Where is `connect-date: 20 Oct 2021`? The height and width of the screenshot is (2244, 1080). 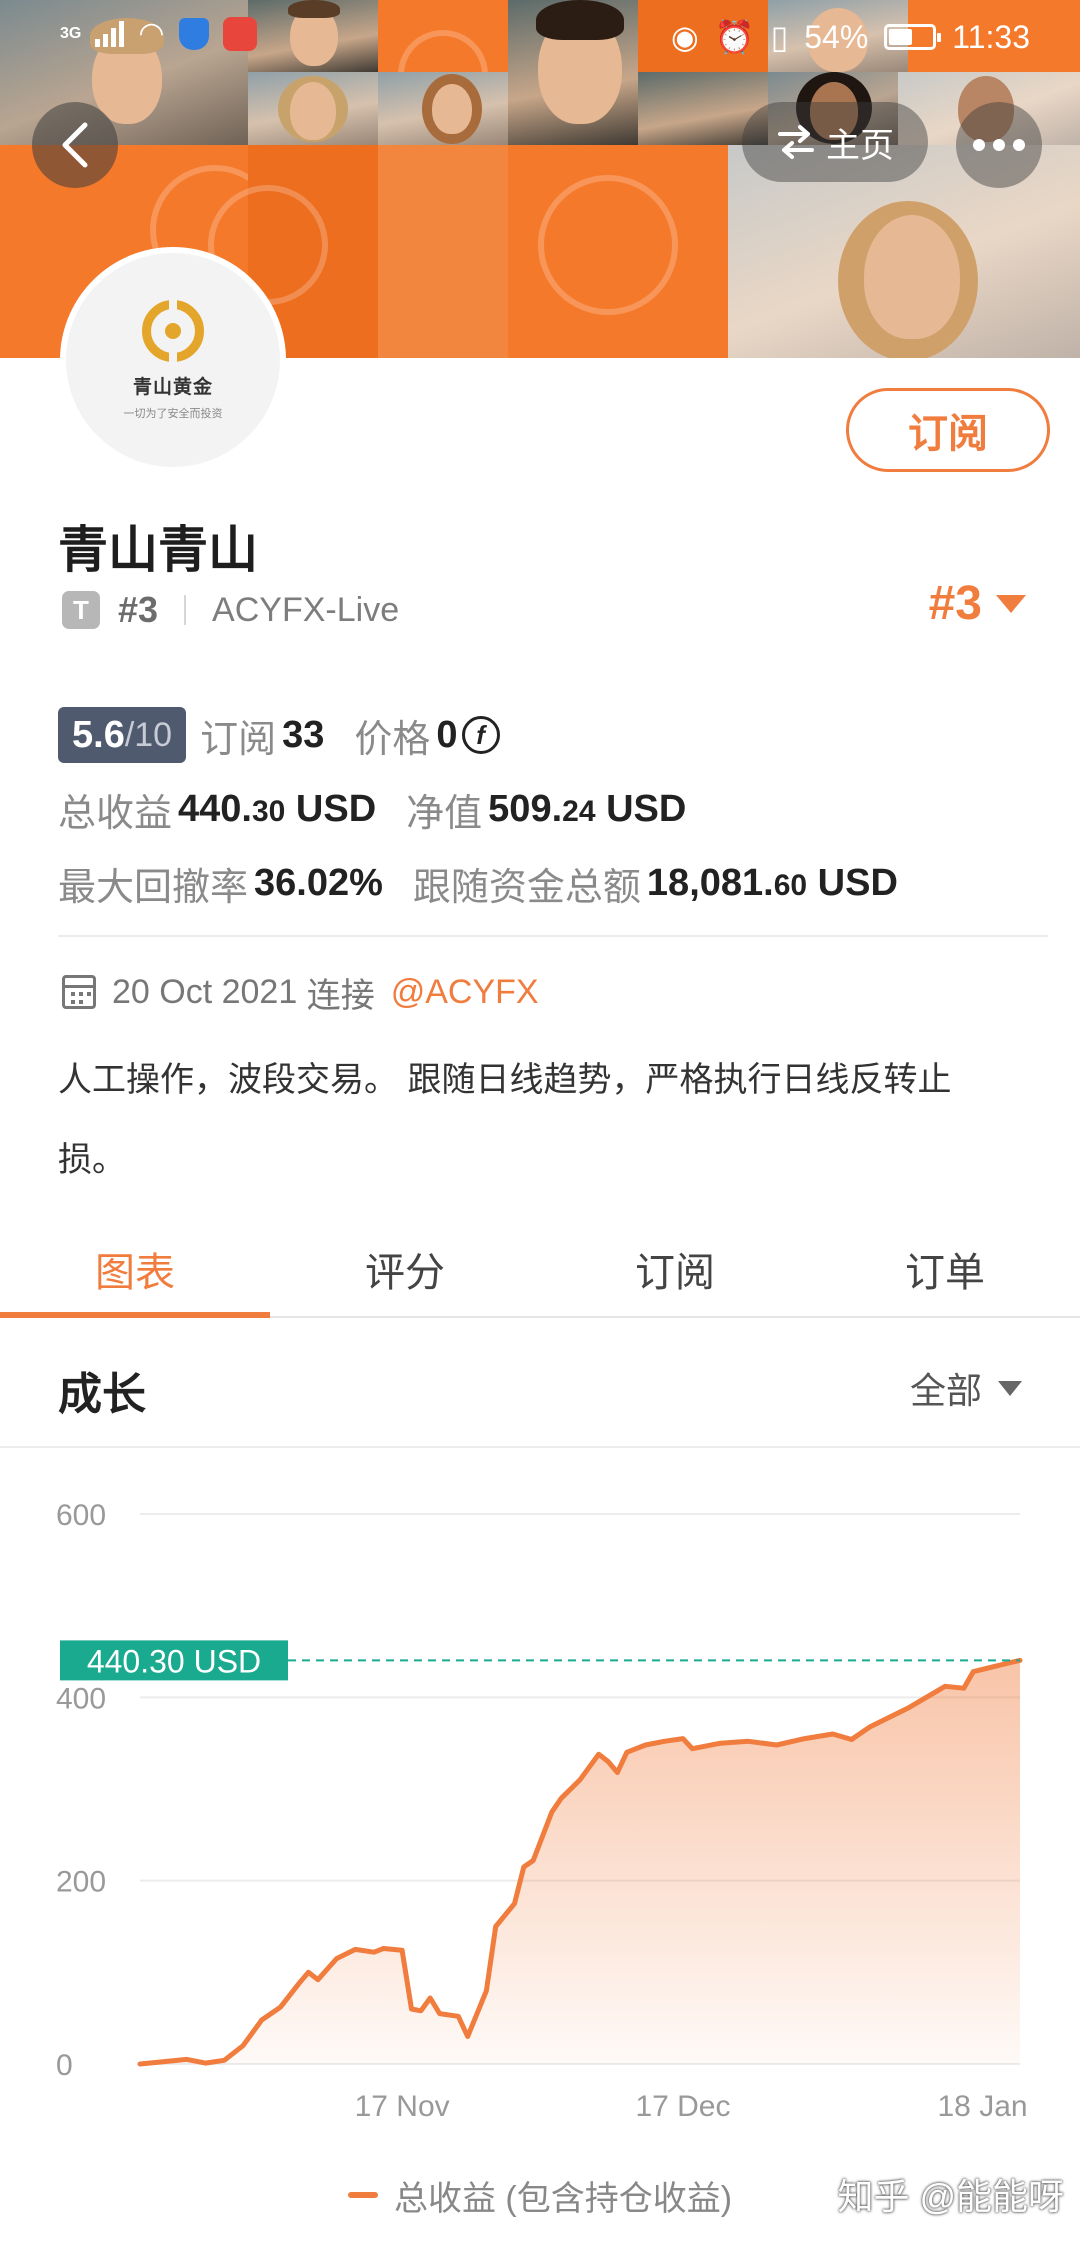
connect-date: 20 Oct 2021 is located at coordinates (205, 991).